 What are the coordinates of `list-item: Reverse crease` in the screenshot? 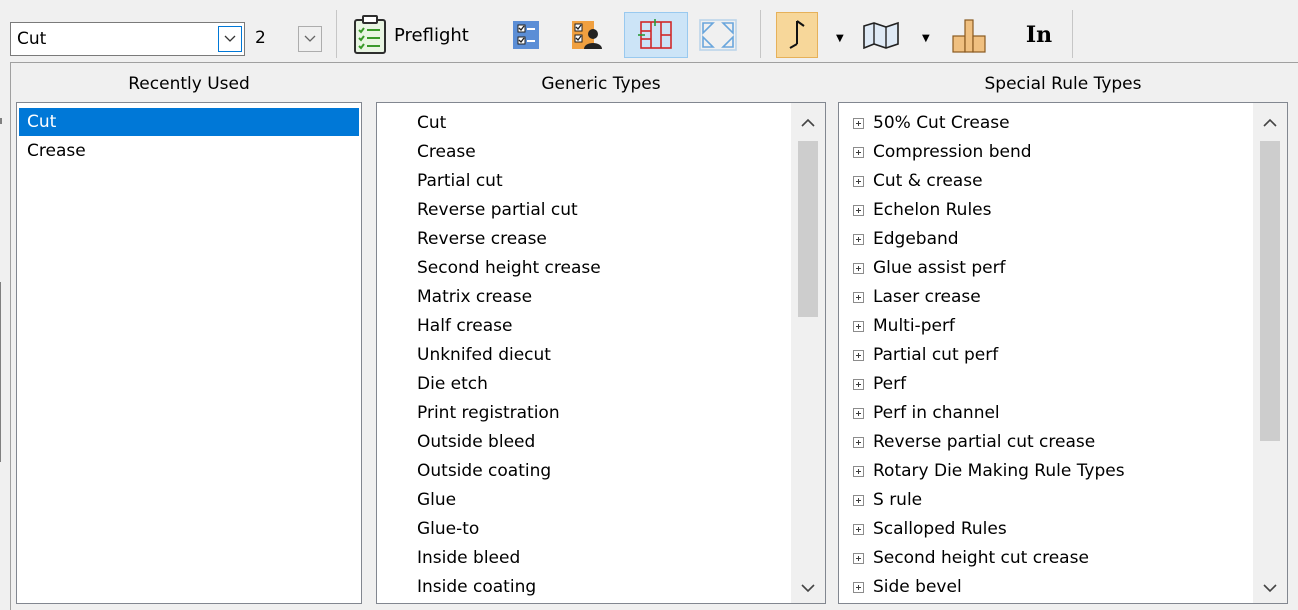 It's located at (482, 239).